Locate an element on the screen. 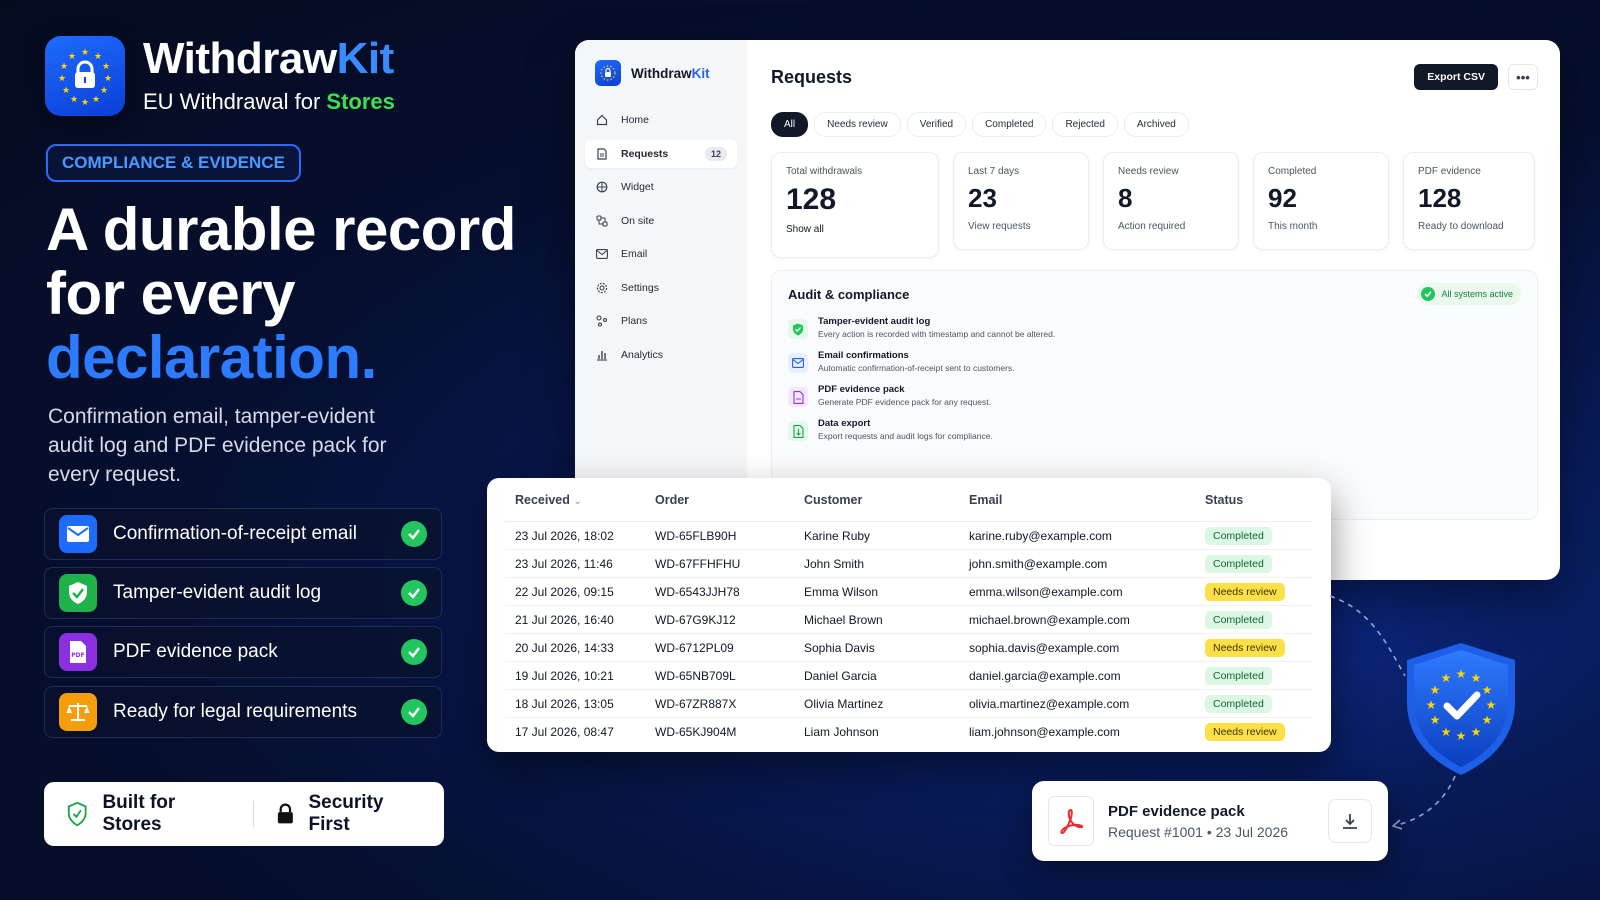 The width and height of the screenshot is (1600, 900). download-button is located at coordinates (1350, 821).